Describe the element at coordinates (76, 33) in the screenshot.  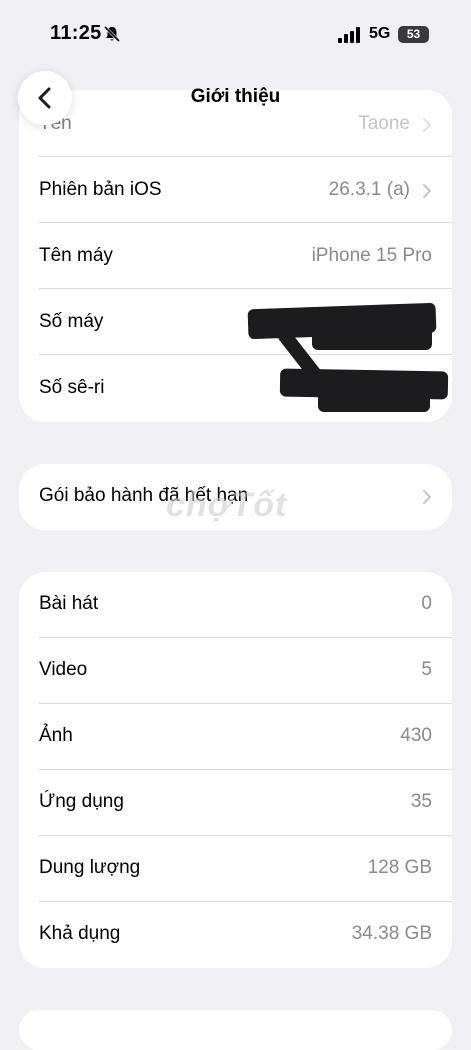
I see `status-time: 11:25` at that location.